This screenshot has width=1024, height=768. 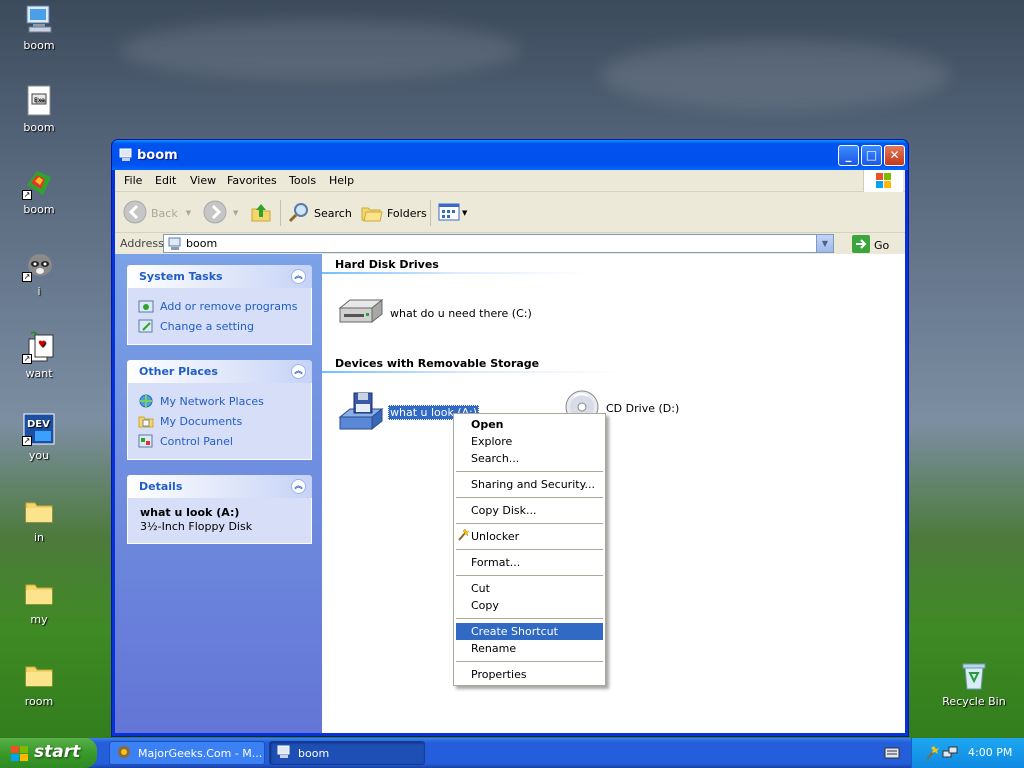 I want to click on views-icon, so click(x=449, y=213).